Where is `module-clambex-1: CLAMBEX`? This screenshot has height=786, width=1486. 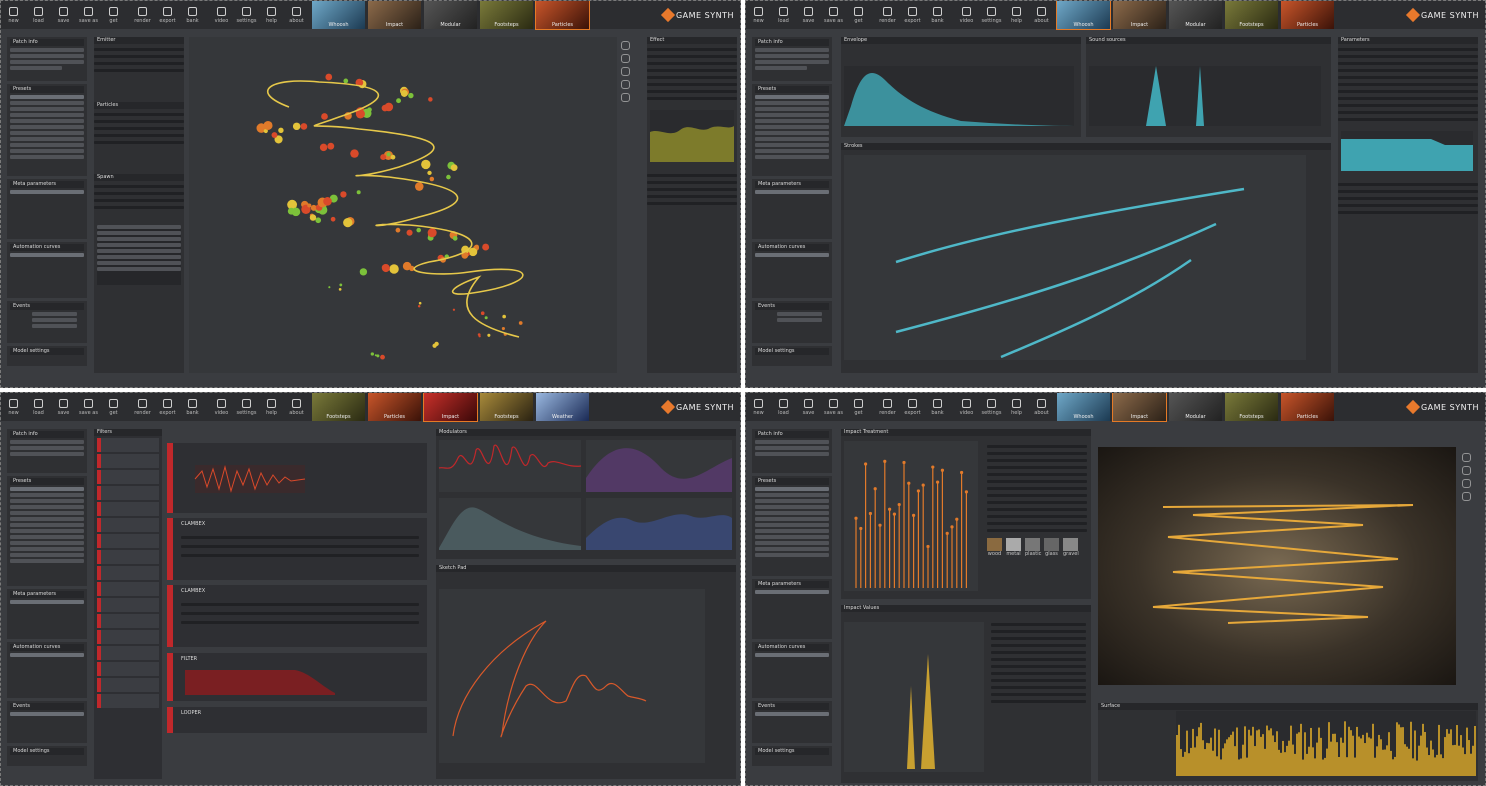 module-clambex-1: CLAMBEX is located at coordinates (297, 549).